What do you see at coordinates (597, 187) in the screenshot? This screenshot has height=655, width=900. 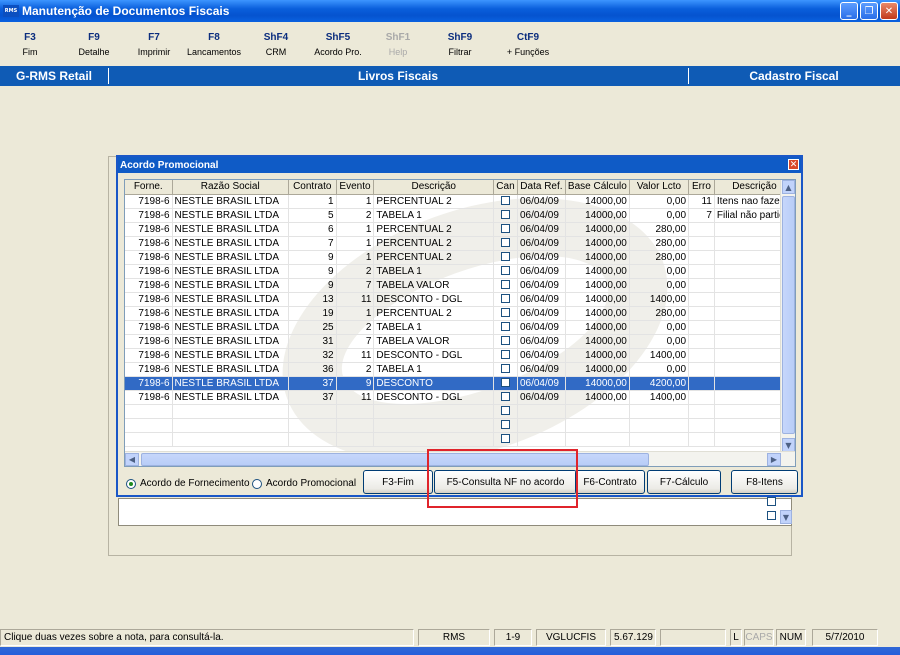 I see `column-header: Base Cálculo` at bounding box center [597, 187].